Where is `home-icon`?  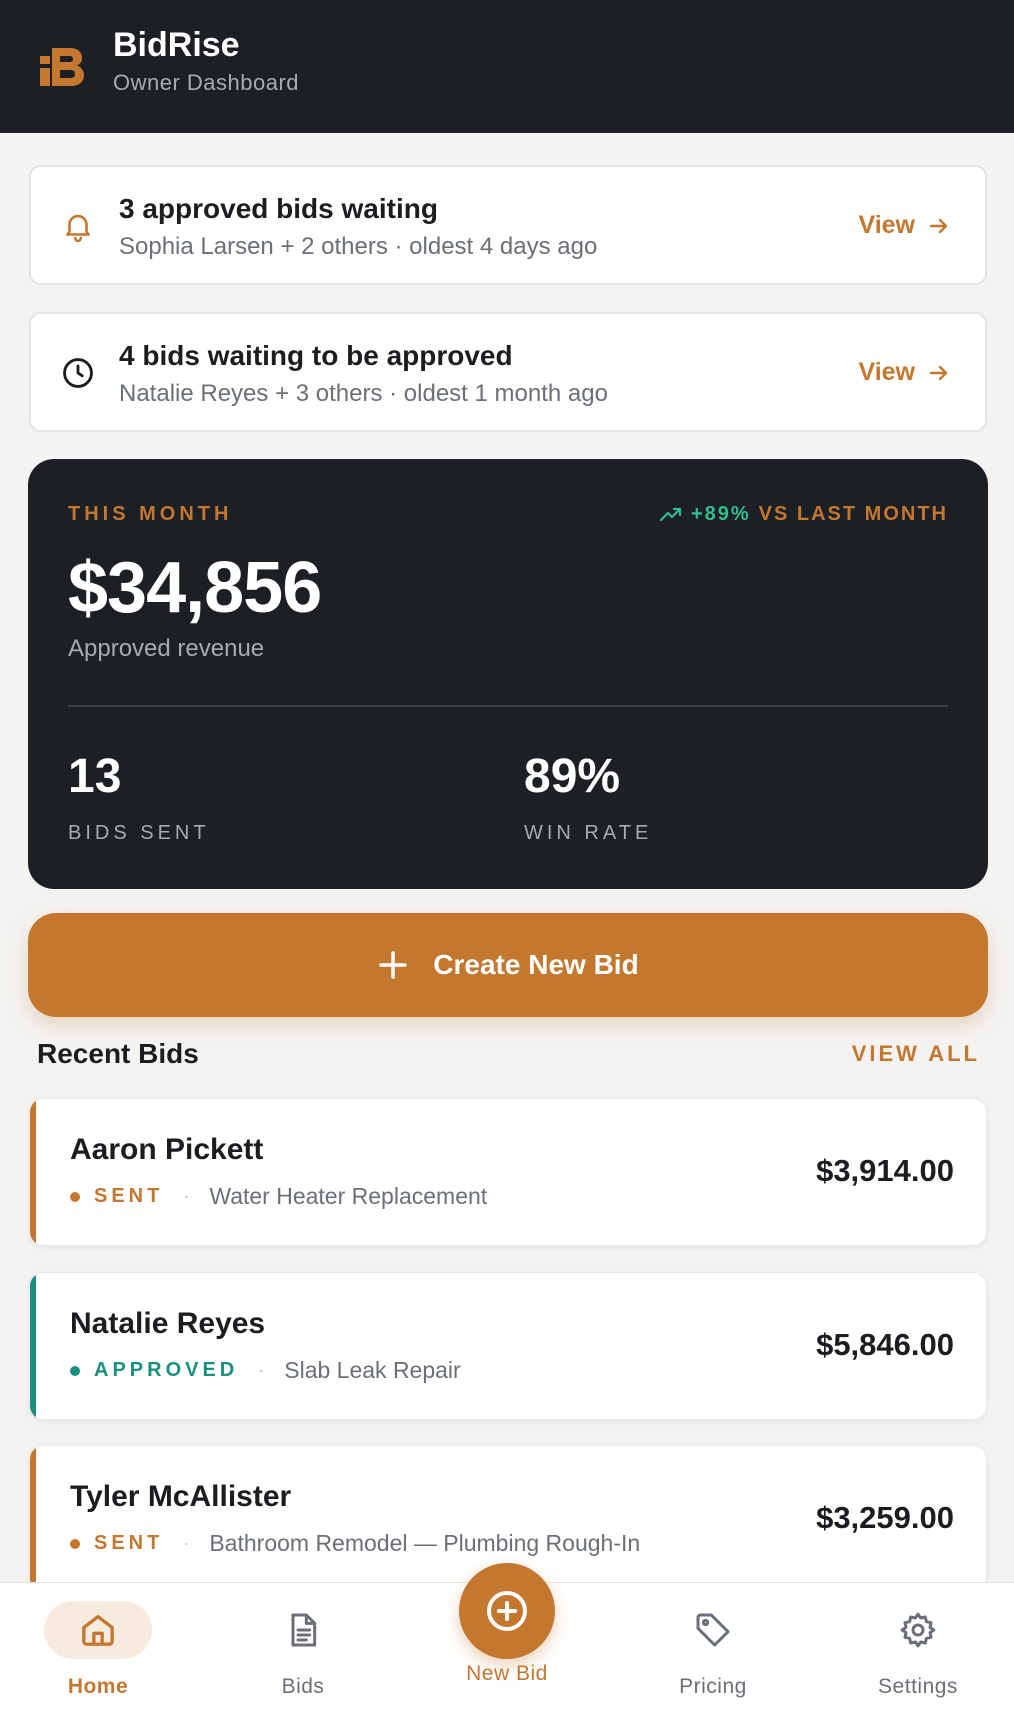
home-icon is located at coordinates (98, 1630).